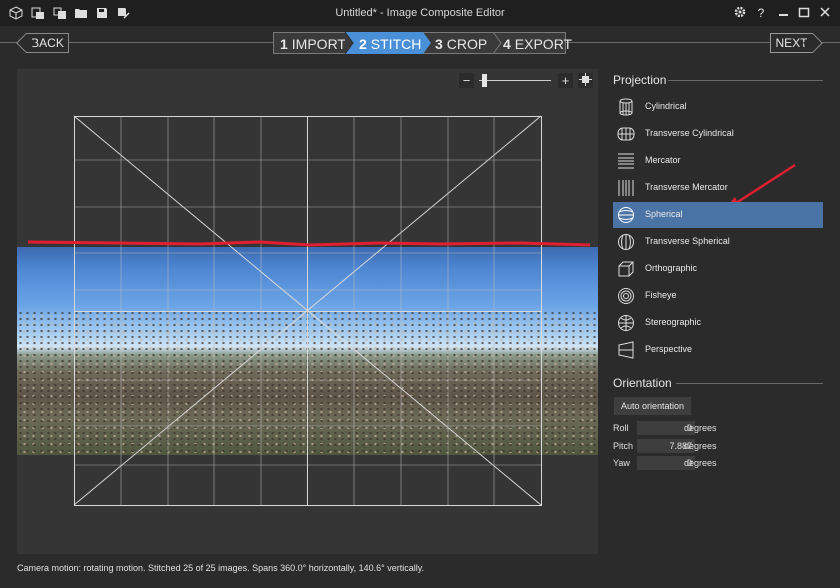 Image resolution: width=840 pixels, height=588 pixels. Describe the element at coordinates (718, 323) in the screenshot. I see `projection-option-stereographic: Stereographic` at that location.